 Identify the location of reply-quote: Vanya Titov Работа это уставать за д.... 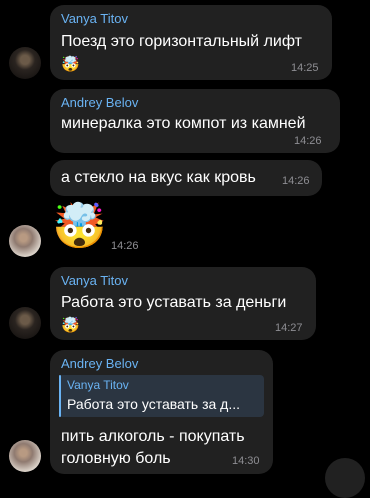
(161, 396).